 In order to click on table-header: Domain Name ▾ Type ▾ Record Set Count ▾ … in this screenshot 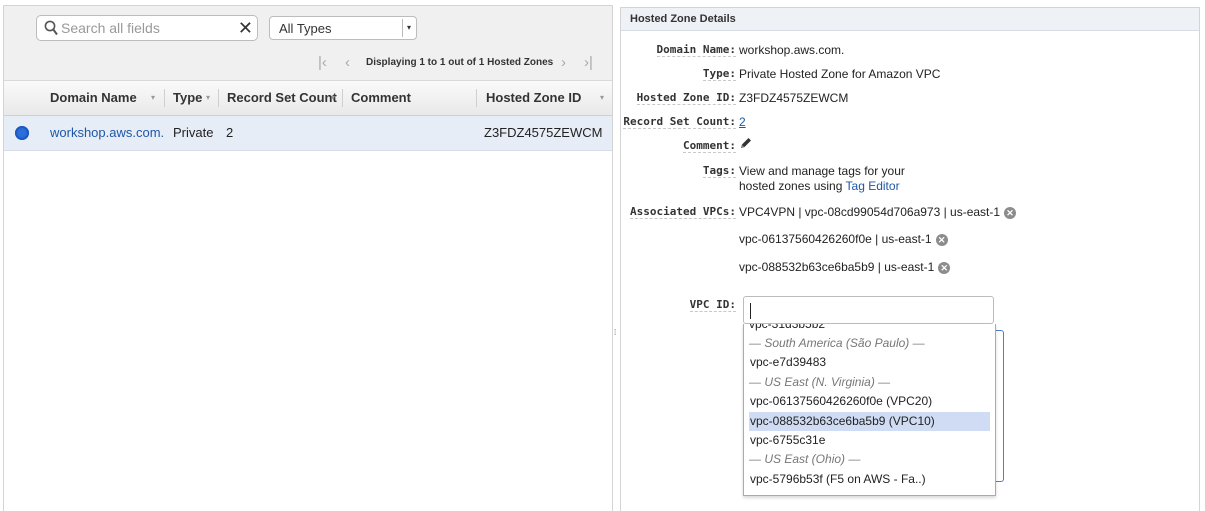, I will do `click(308, 98)`.